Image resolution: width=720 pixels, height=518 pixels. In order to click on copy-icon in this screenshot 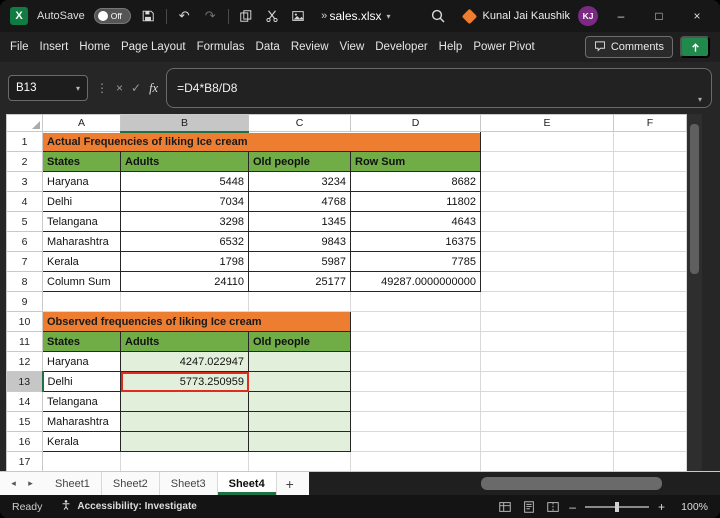, I will do `click(246, 16)`.